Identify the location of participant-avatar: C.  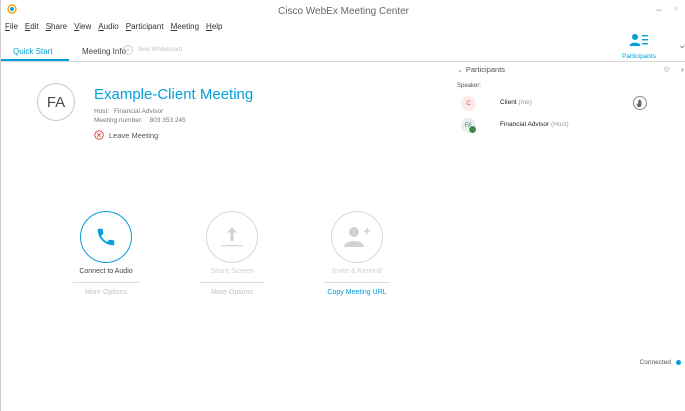
(468, 103).